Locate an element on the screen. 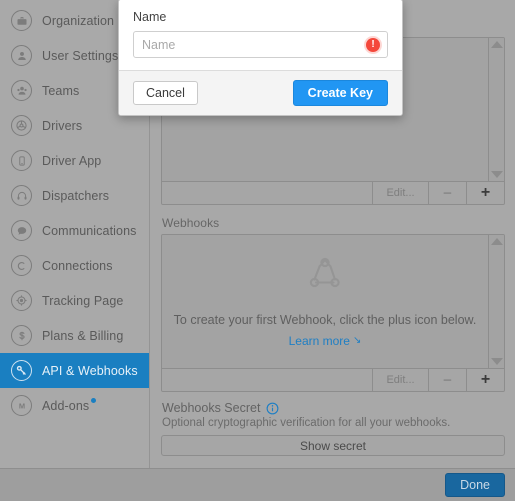 Image resolution: width=515 pixels, height=501 pixels. sidebar-item-label: Plans & Billing is located at coordinates (83, 335).